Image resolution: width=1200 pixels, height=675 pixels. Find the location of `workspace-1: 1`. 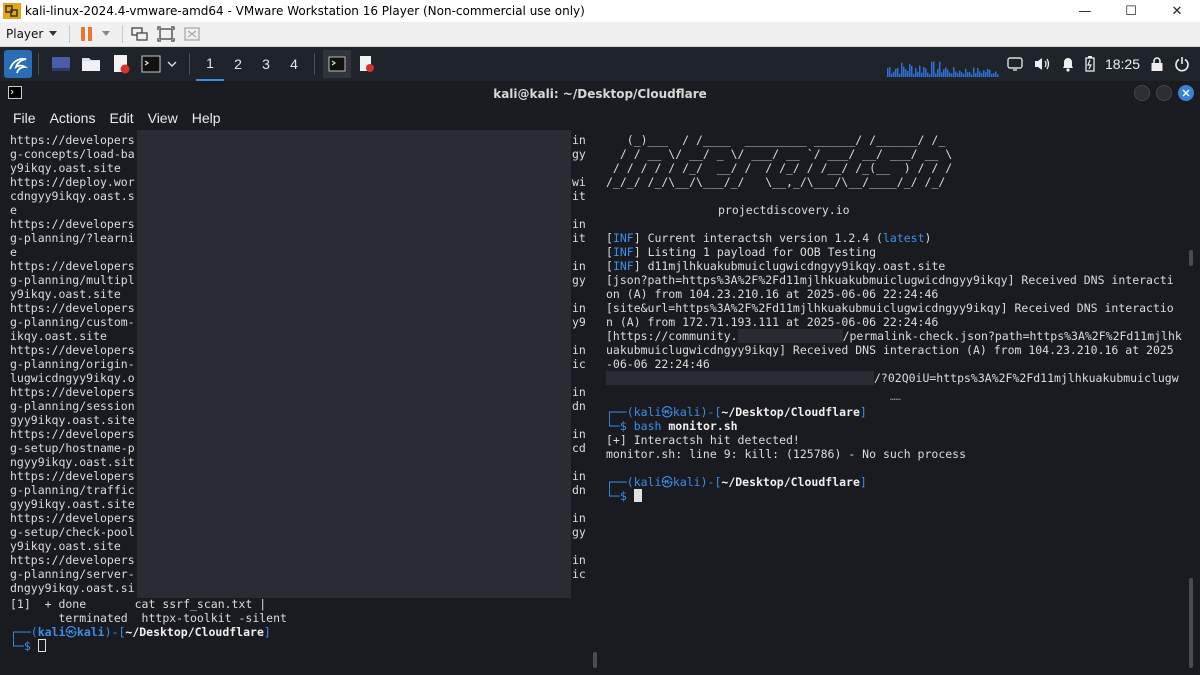

workspace-1: 1 is located at coordinates (210, 64).